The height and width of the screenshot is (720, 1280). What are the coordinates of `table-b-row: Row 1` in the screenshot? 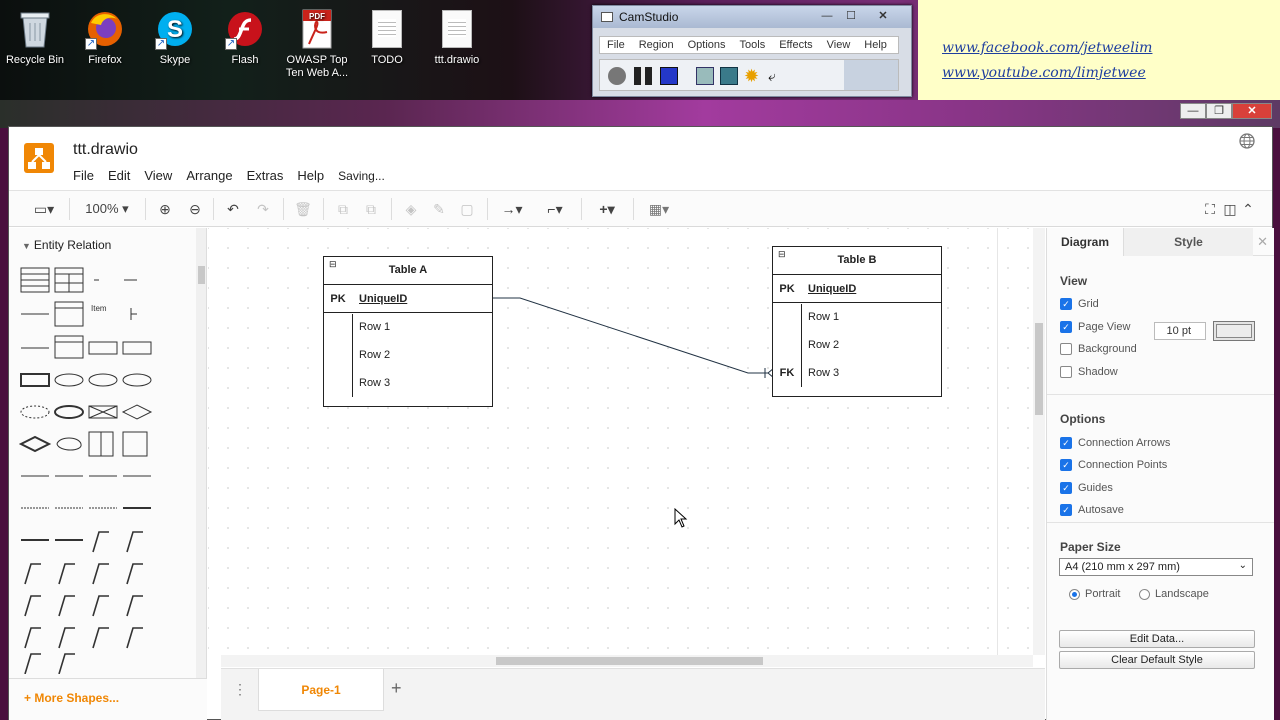 It's located at (857, 317).